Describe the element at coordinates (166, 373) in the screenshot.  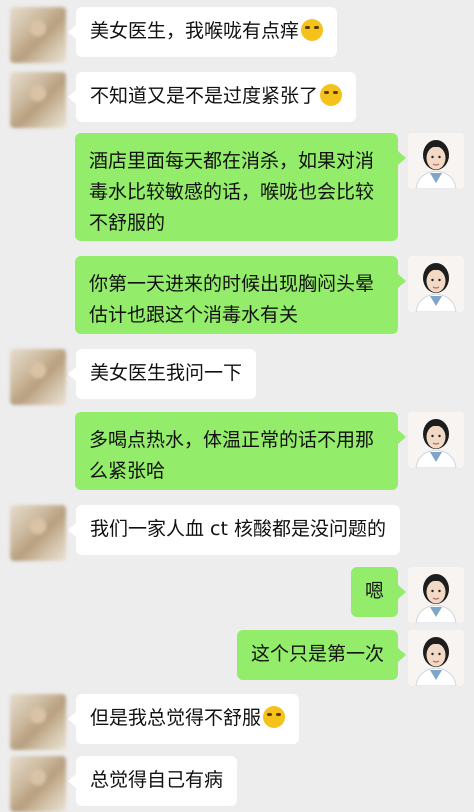
I see `message-text: 美女医生我问一下` at that location.